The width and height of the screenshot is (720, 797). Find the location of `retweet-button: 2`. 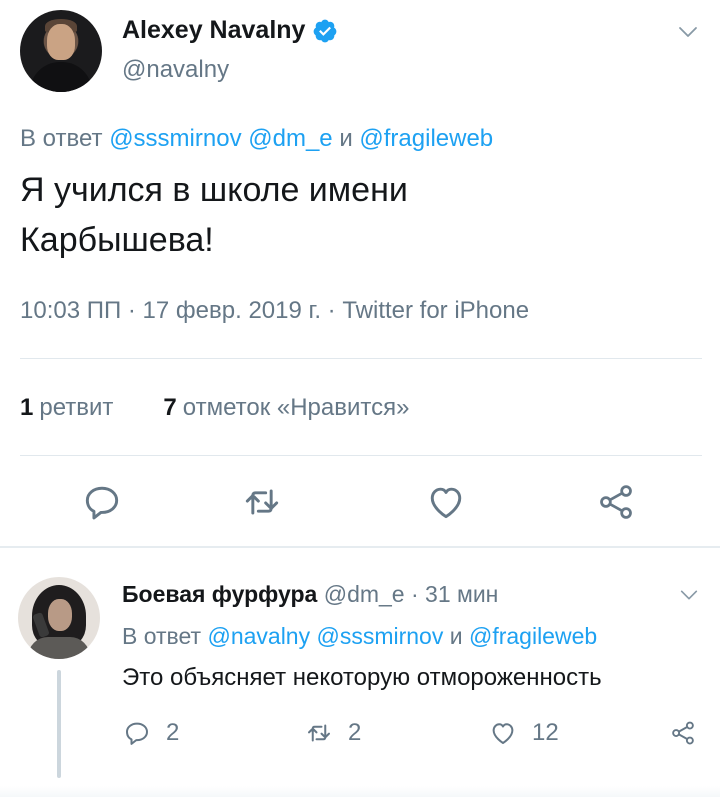

retweet-button: 2 is located at coordinates (332, 733).